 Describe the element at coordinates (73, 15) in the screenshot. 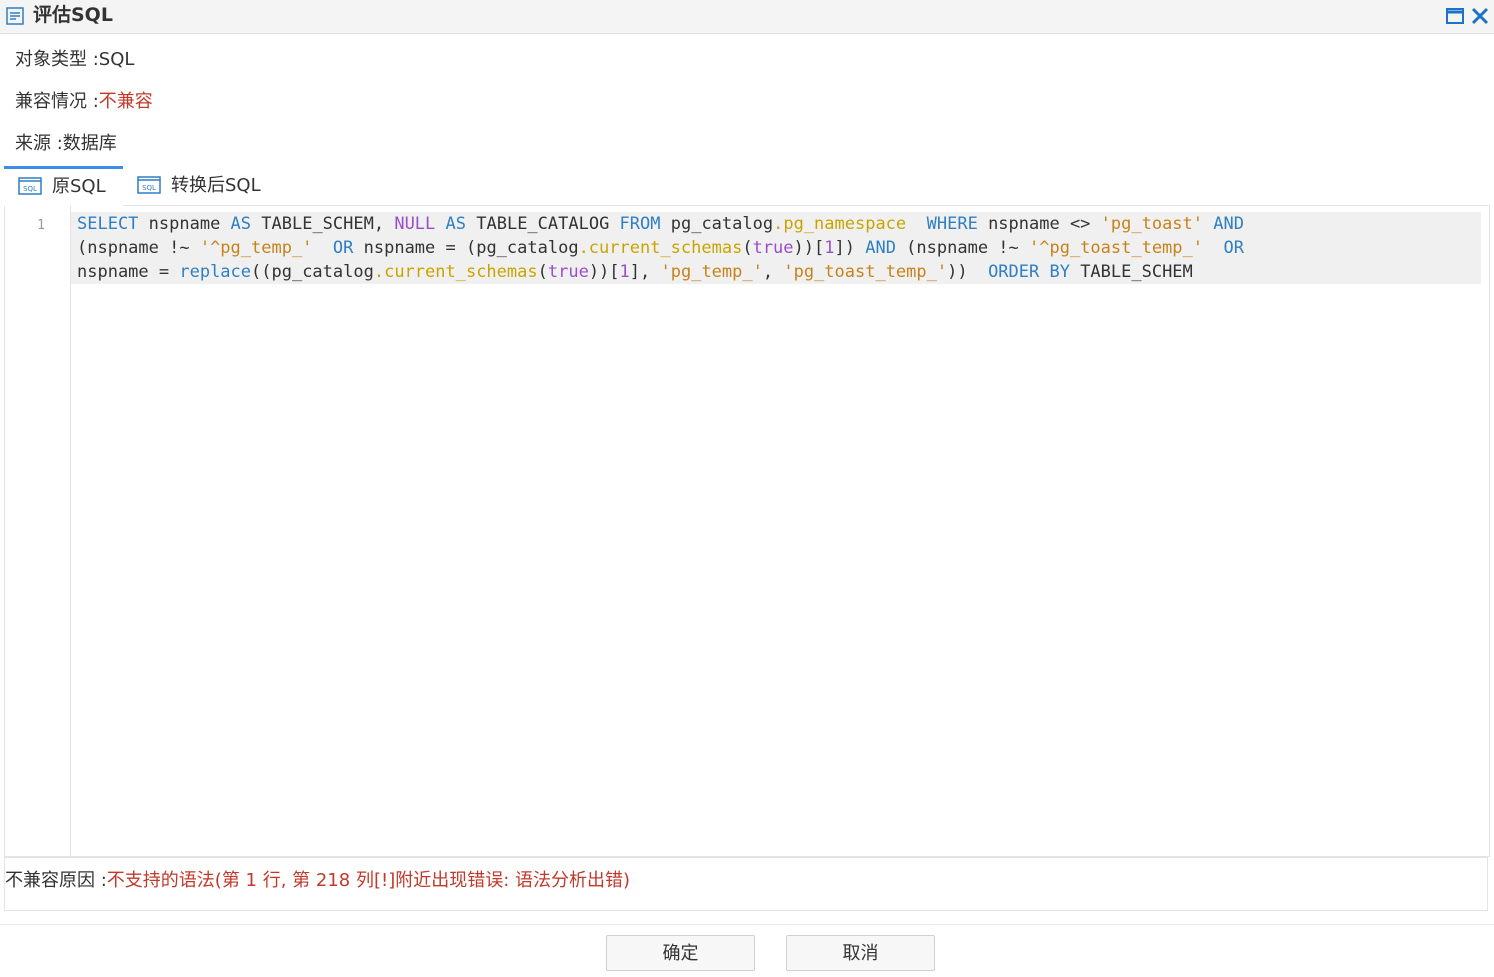

I see `dialog-title: 评估SQL` at that location.